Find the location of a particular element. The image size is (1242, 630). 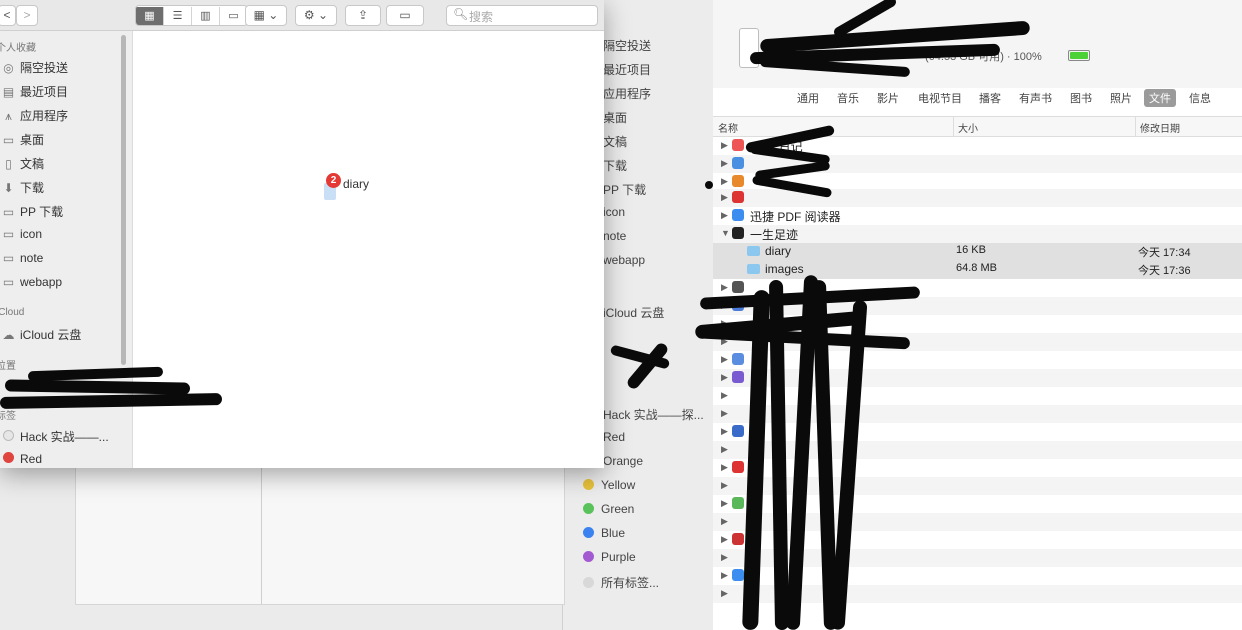

sidebar-item-recents: ▤ 最近项目 is located at coordinates (34, 91).